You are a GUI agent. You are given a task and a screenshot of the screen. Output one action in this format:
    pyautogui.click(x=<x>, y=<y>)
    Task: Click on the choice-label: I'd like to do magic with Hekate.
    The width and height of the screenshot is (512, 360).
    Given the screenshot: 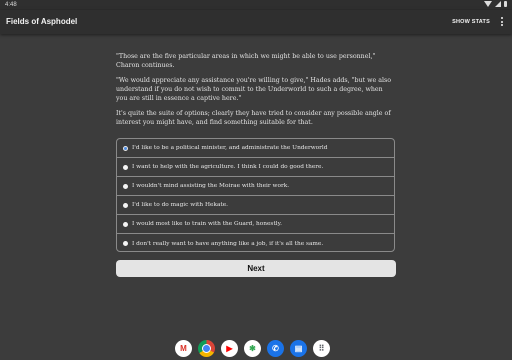 What is the action you would take?
    pyautogui.click(x=180, y=205)
    